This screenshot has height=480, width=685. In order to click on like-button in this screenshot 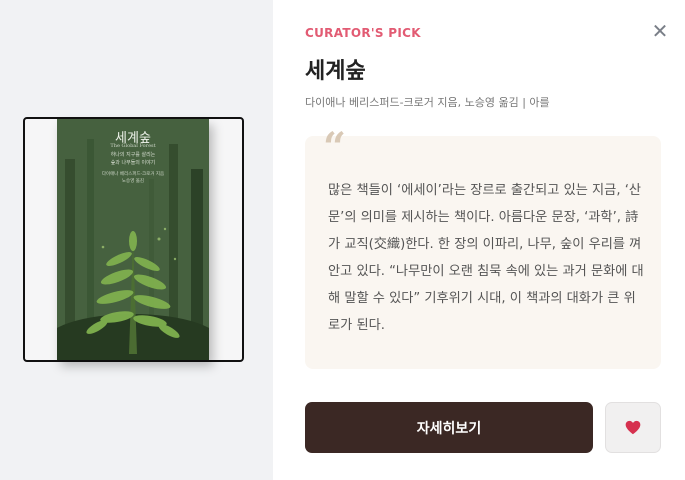, I will do `click(633, 427)`.